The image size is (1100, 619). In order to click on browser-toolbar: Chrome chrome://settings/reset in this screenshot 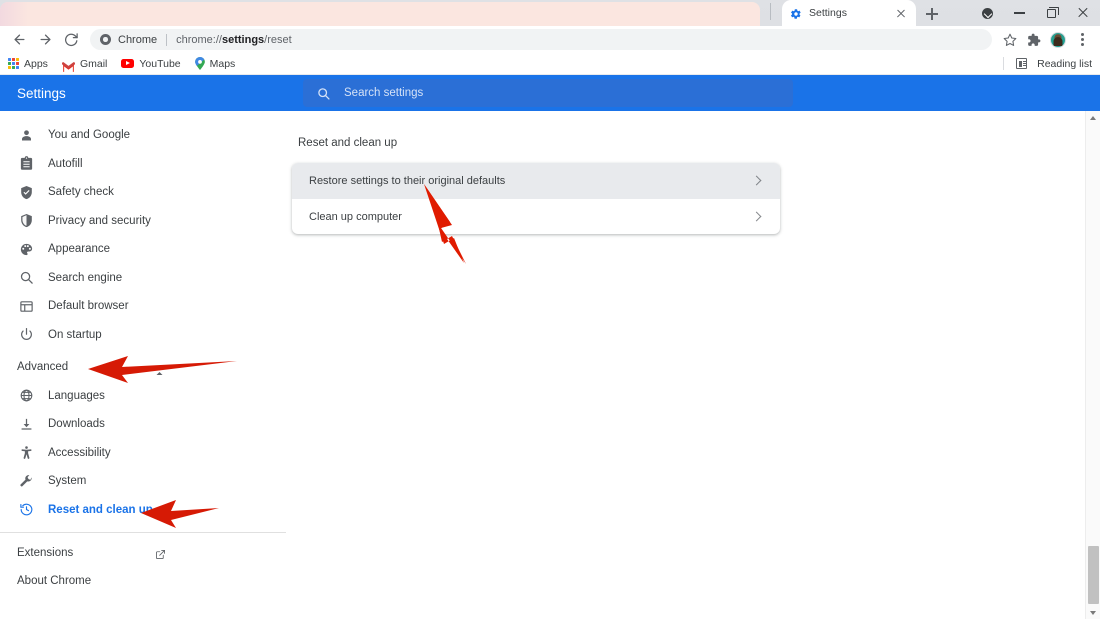, I will do `click(550, 39)`.